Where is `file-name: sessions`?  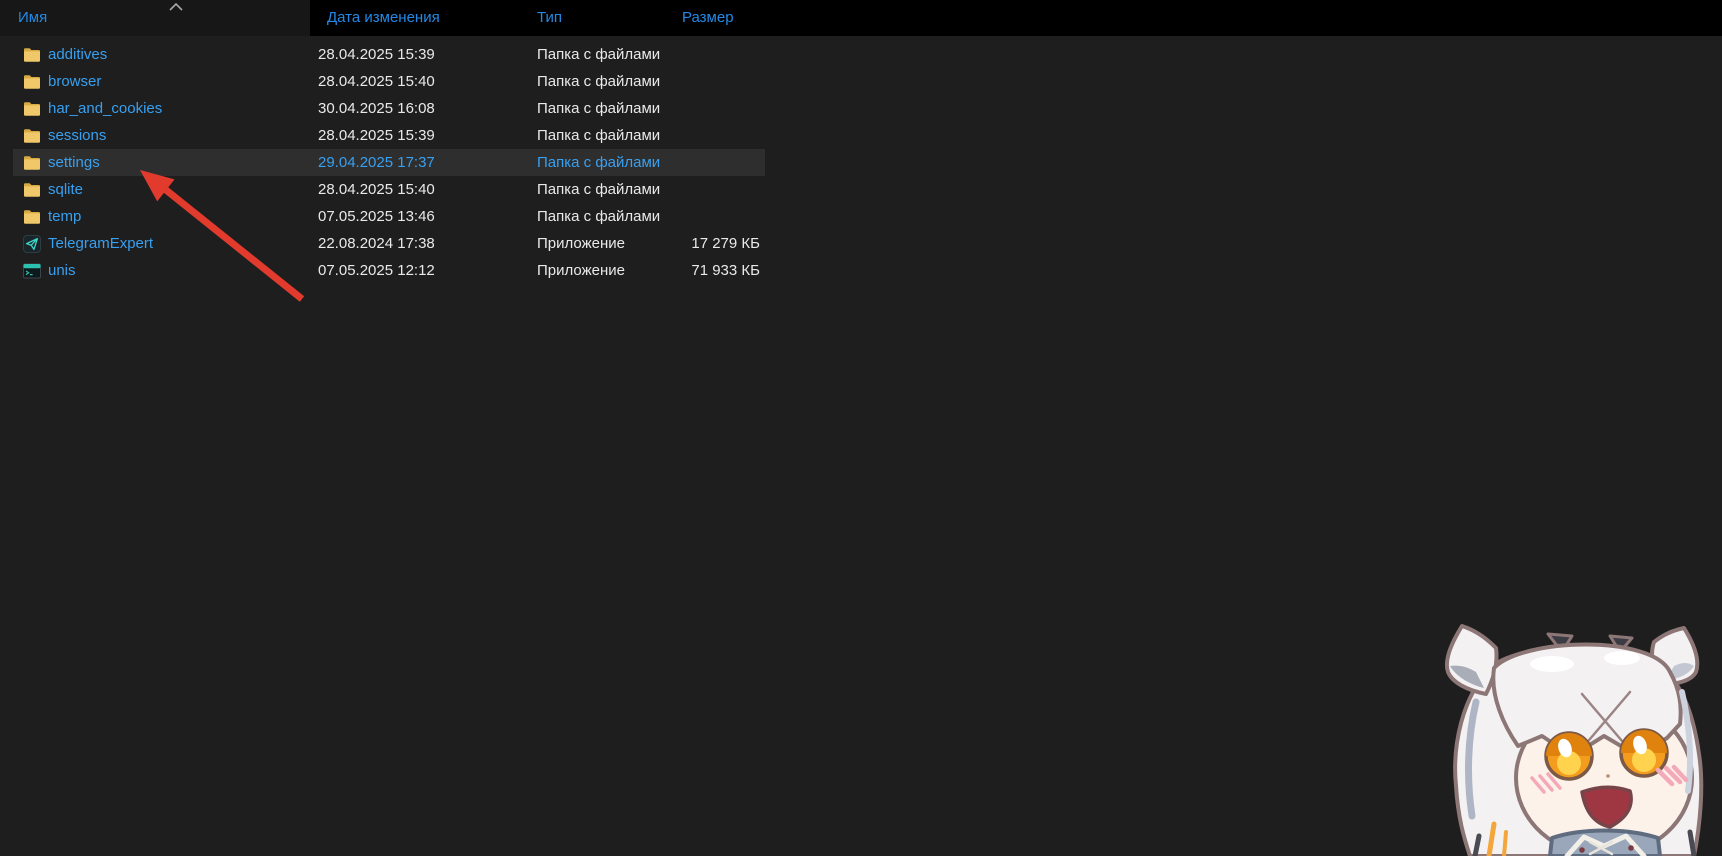 file-name: sessions is located at coordinates (77, 135).